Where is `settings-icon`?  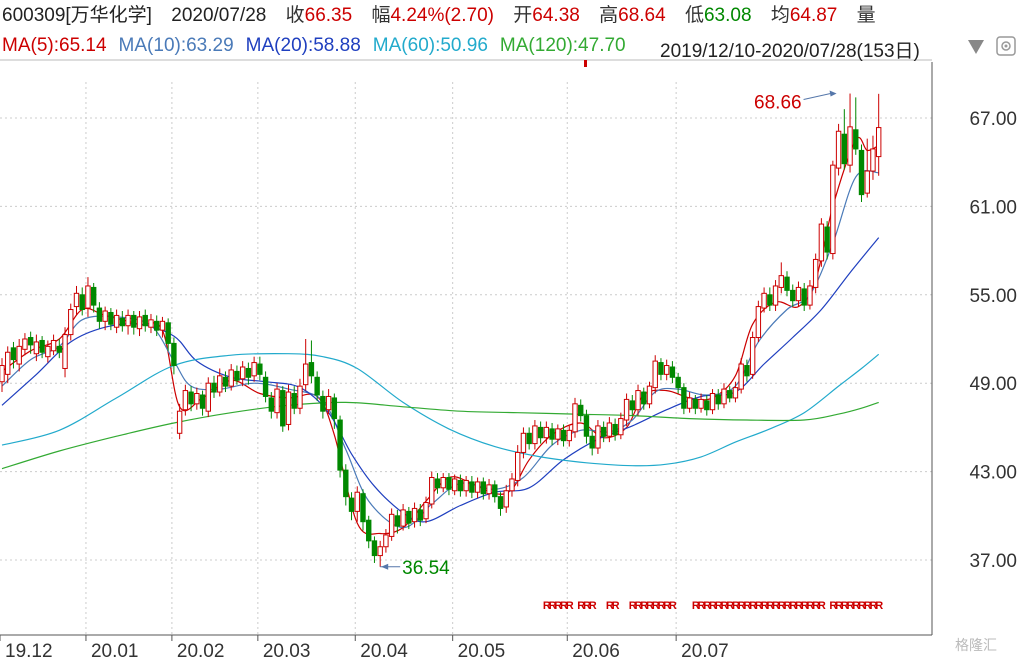 settings-icon is located at coordinates (1006, 46).